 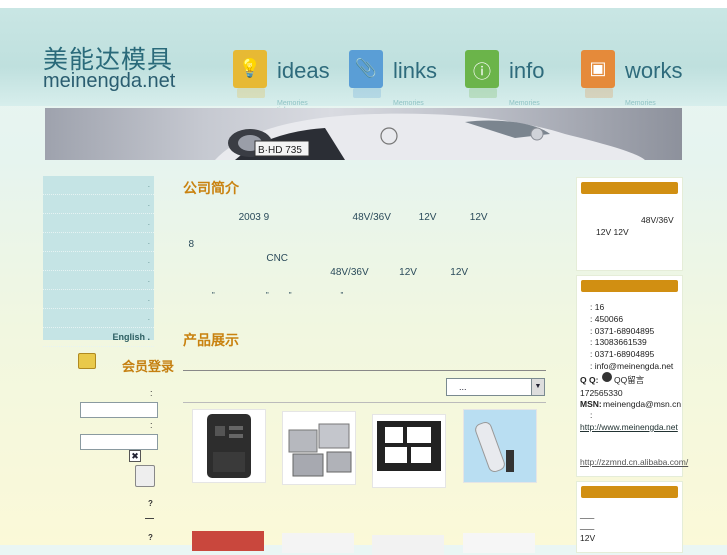 I want to click on about-text-line: CNC, so click(x=236, y=258).